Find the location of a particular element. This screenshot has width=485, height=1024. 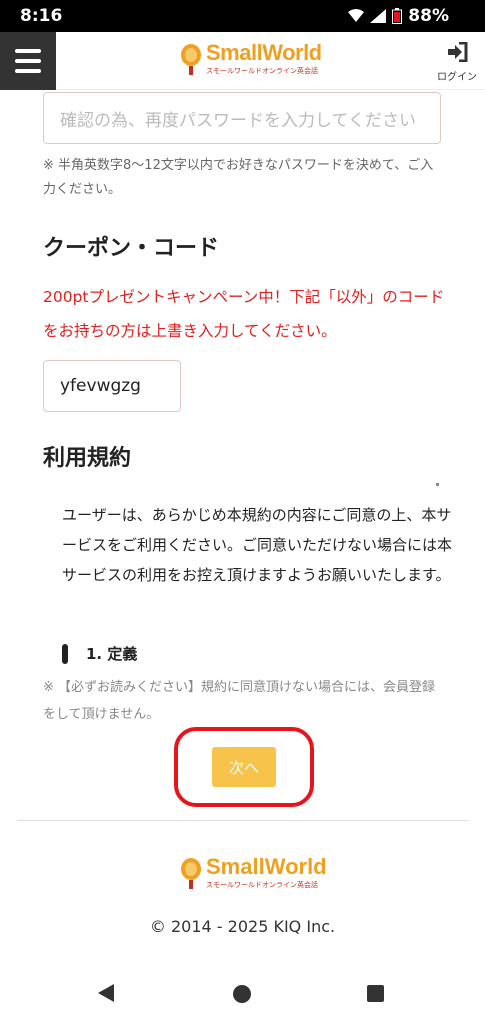

app-header: SmallWorld スモールワールドオンライン英会話 ログイン is located at coordinates (242, 61).